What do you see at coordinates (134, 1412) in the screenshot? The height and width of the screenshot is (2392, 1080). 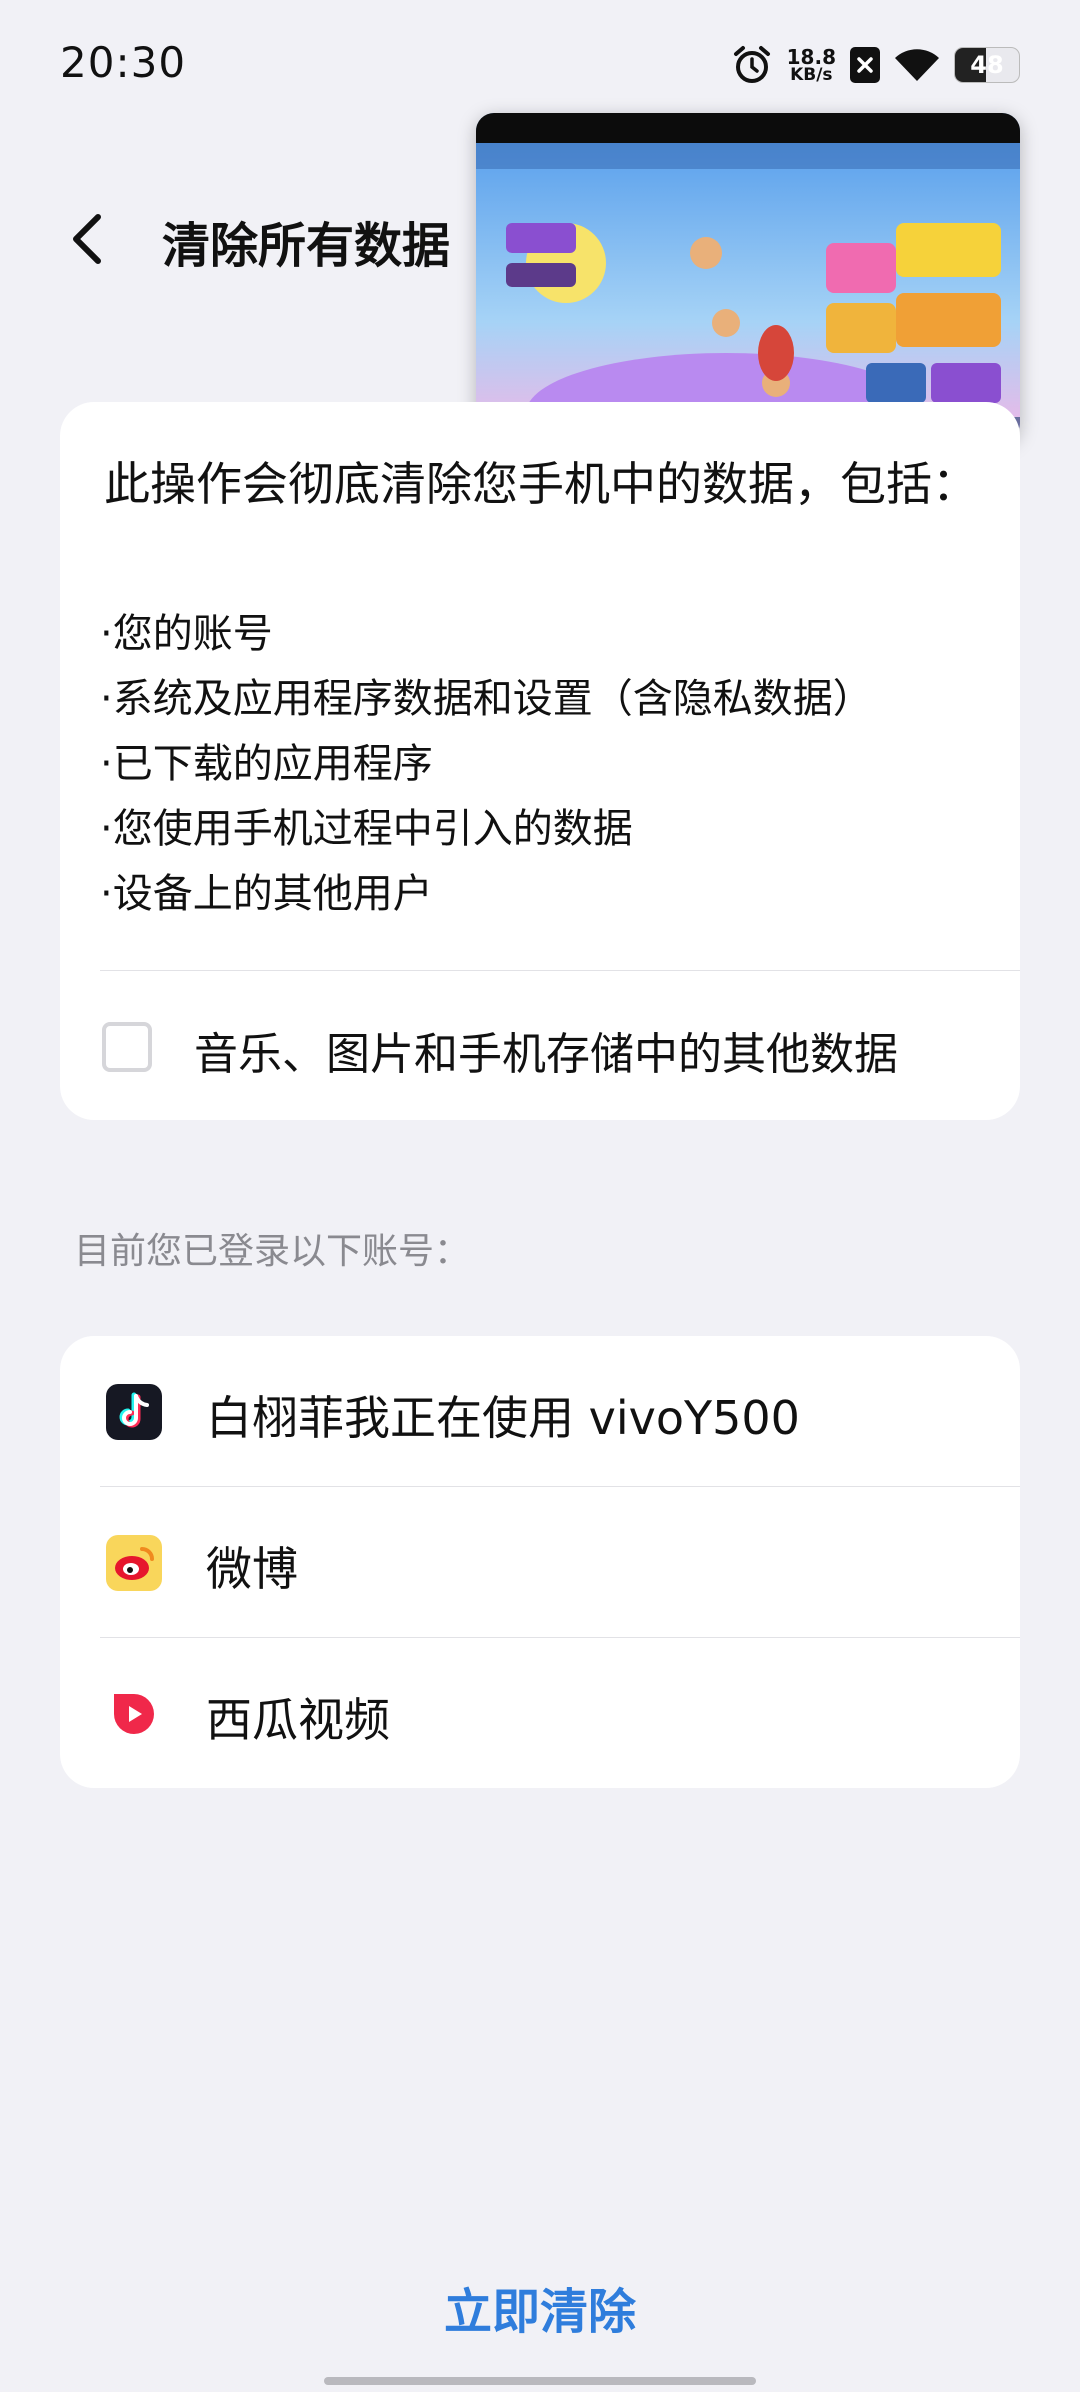 I see `tiktok-icon` at bounding box center [134, 1412].